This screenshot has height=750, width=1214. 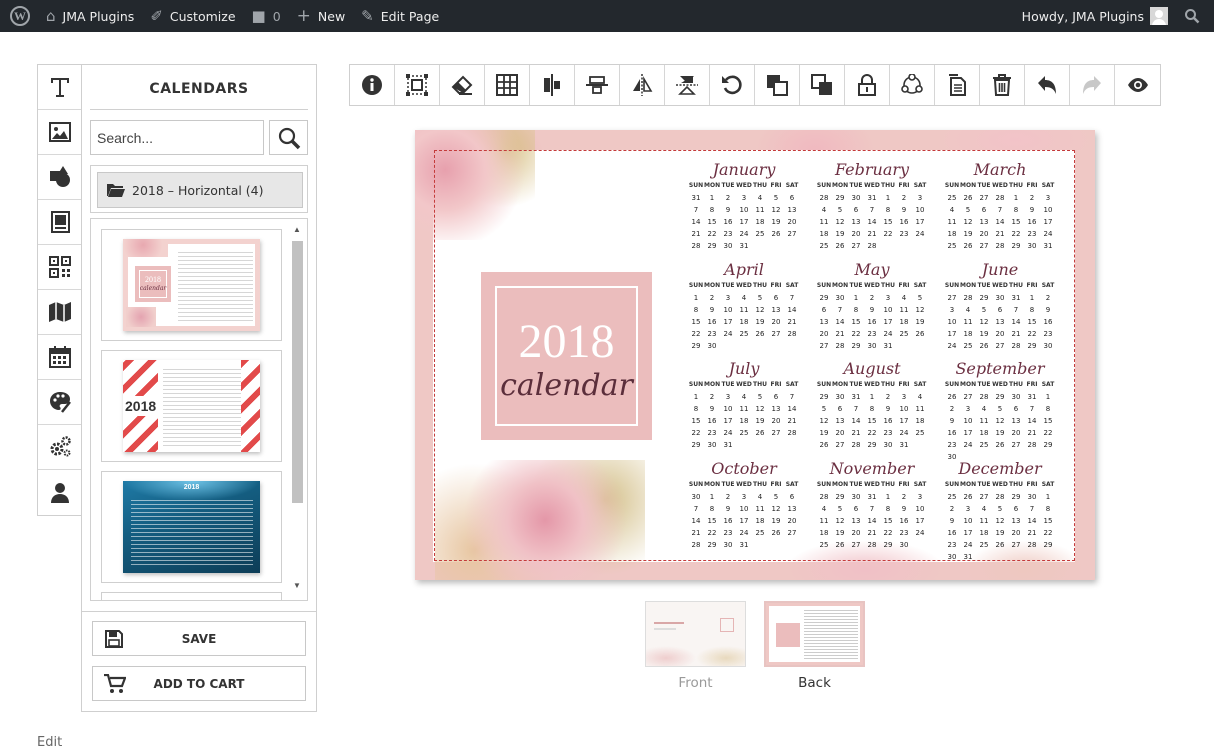 I want to click on info-button, so click(x=372, y=85).